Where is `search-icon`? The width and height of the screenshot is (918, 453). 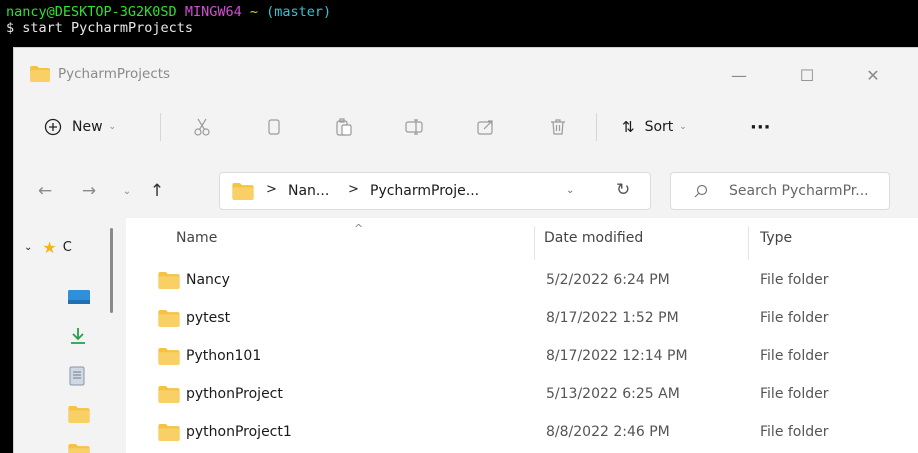
search-icon is located at coordinates (701, 191).